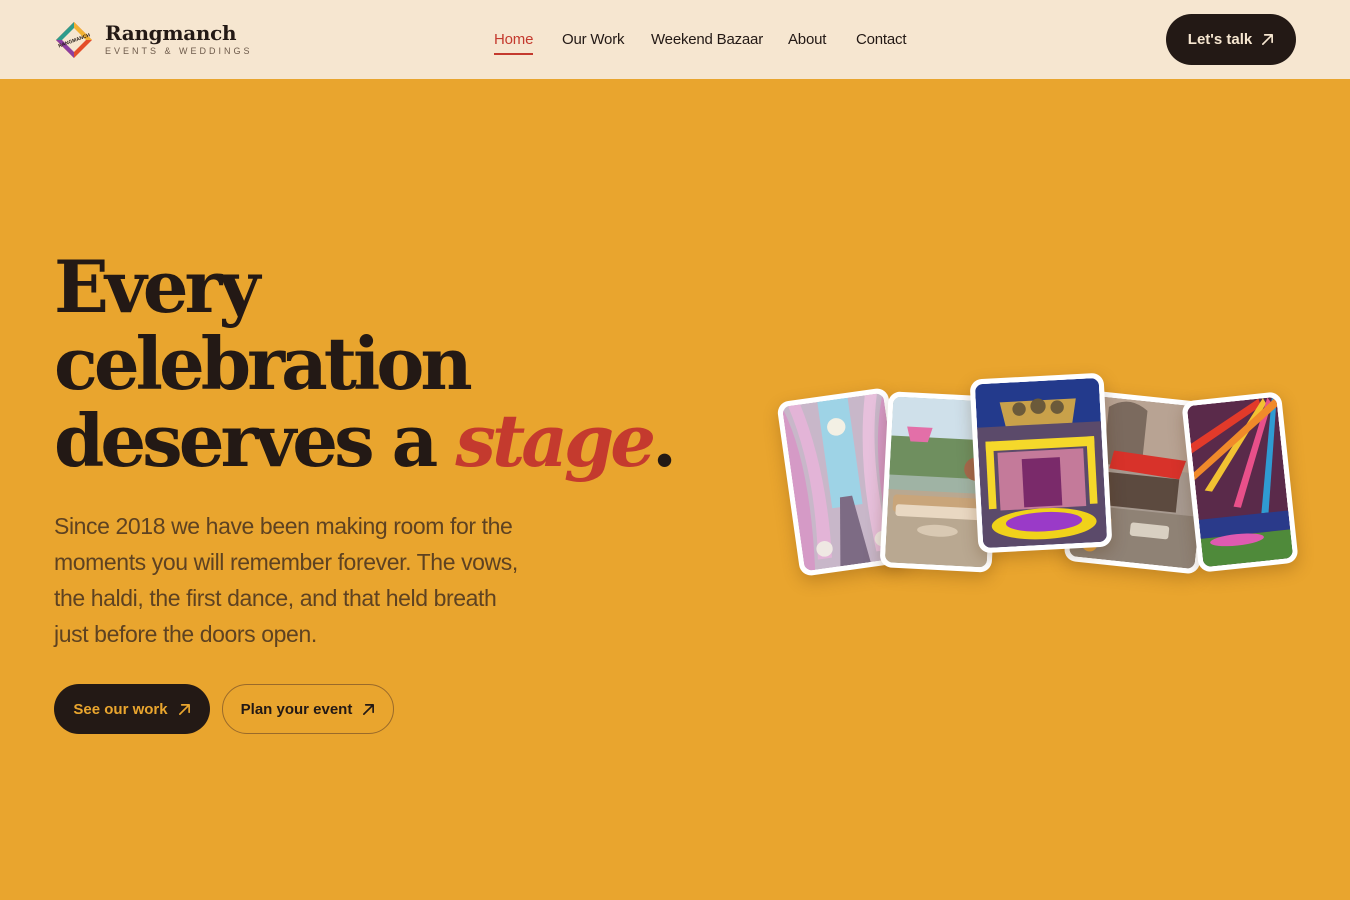 The height and width of the screenshot is (900, 1350). What do you see at coordinates (807, 39) in the screenshot?
I see `nav-item-about: About` at bounding box center [807, 39].